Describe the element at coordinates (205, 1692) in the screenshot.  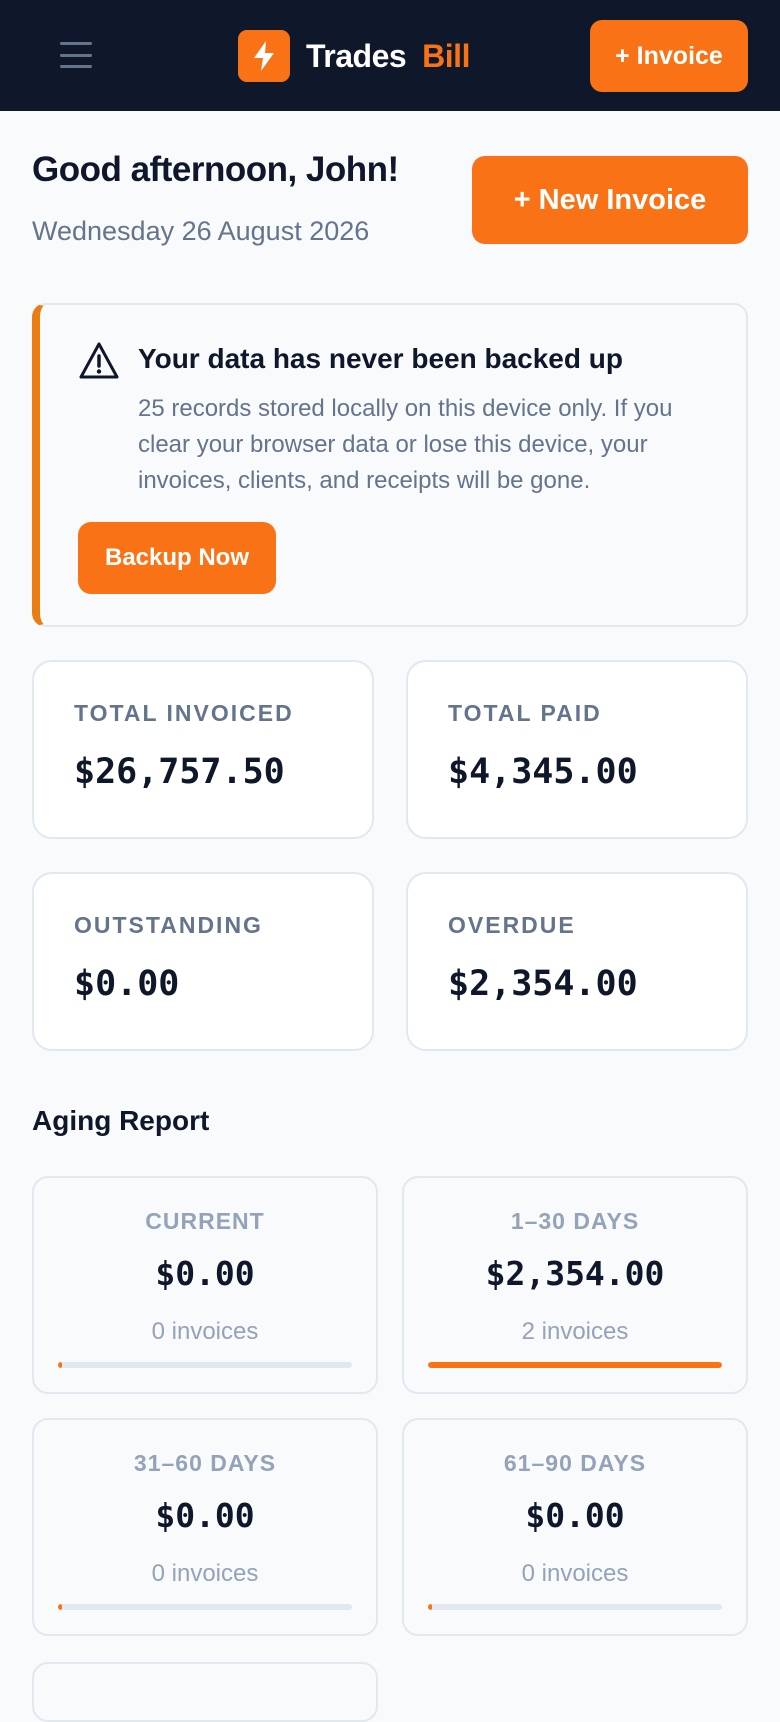
I see `aging-card-partial` at that location.